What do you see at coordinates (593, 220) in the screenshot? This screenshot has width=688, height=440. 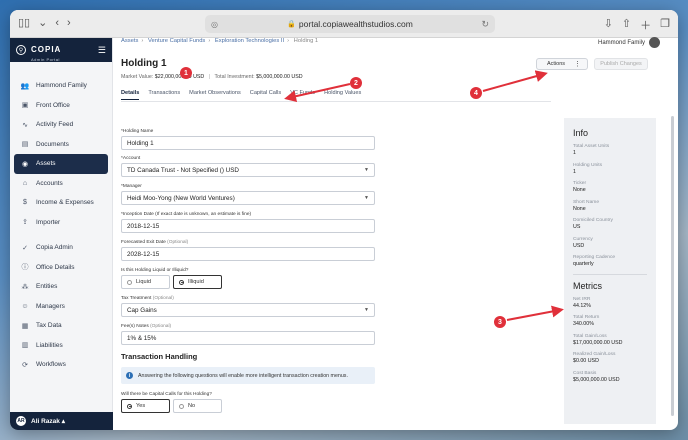 I see `info-key: Domiciled Country` at bounding box center [593, 220].